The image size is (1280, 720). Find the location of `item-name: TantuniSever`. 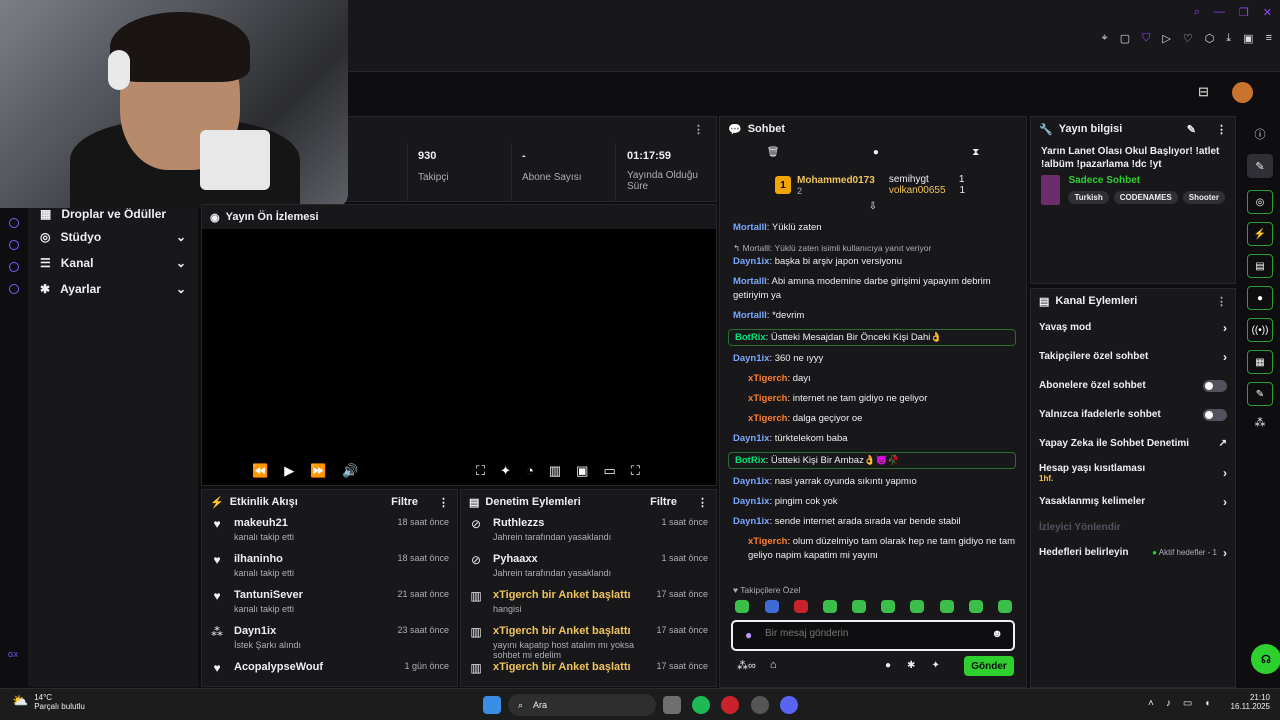

item-name: TantuniSever is located at coordinates (310, 595).